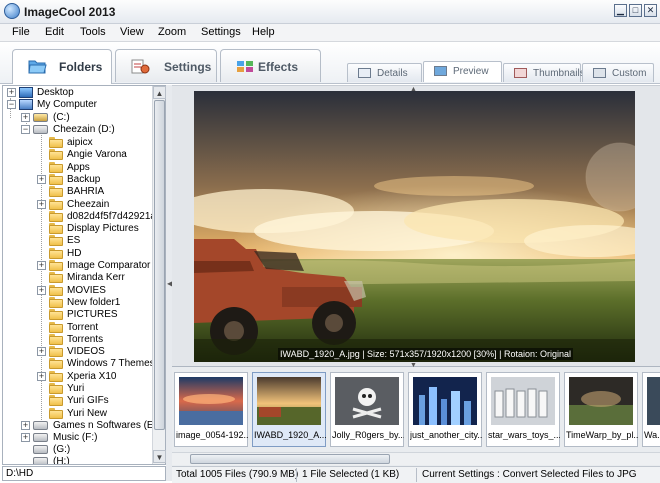  I want to click on tab-preview-label: Preview, so click(471, 71).